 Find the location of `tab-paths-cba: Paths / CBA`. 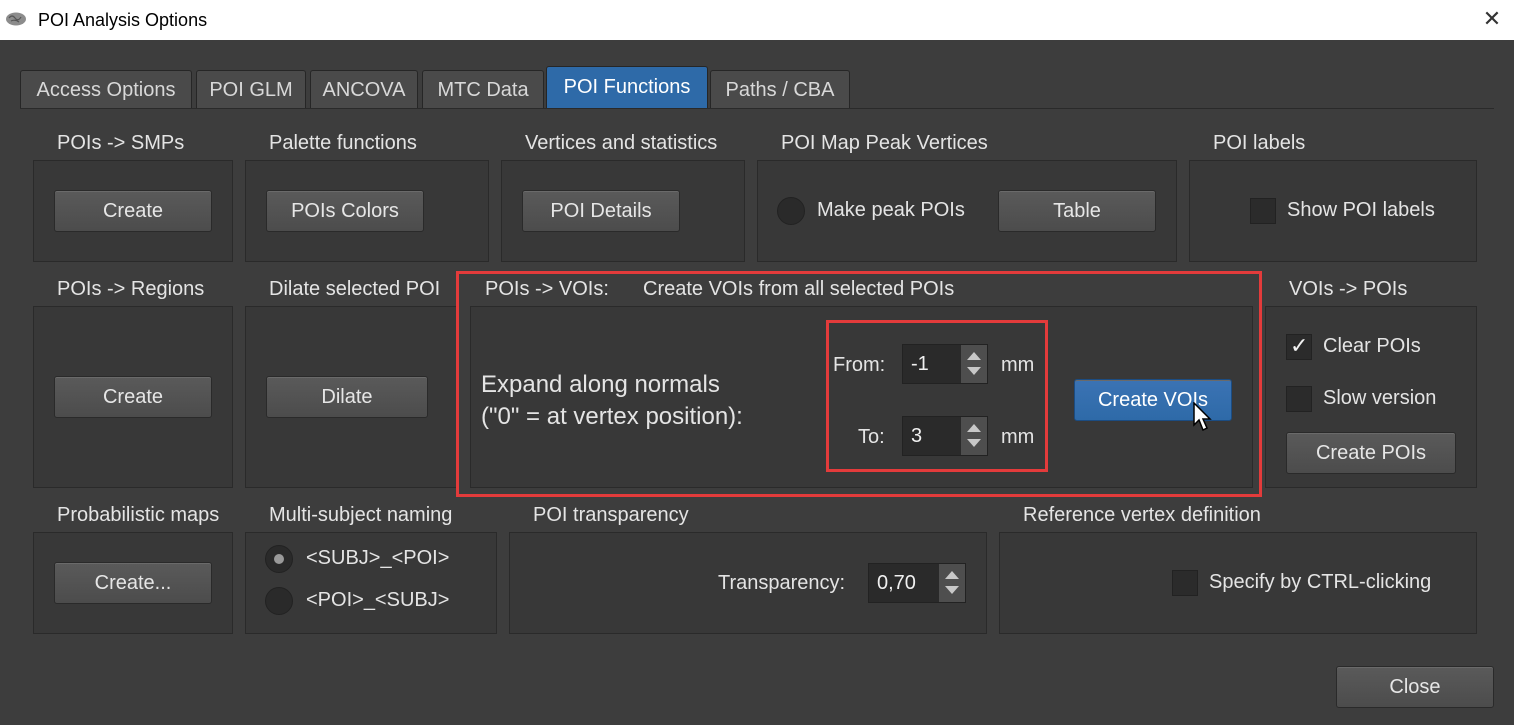

tab-paths-cba: Paths / CBA is located at coordinates (780, 89).